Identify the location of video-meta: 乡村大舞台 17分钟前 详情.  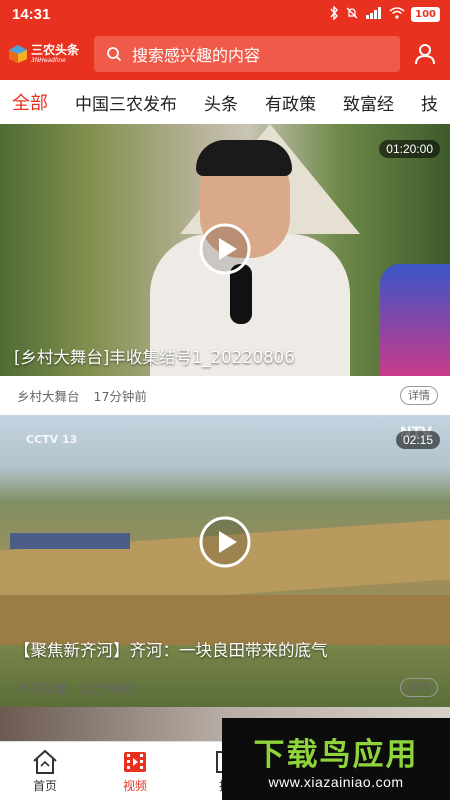
(225, 395).